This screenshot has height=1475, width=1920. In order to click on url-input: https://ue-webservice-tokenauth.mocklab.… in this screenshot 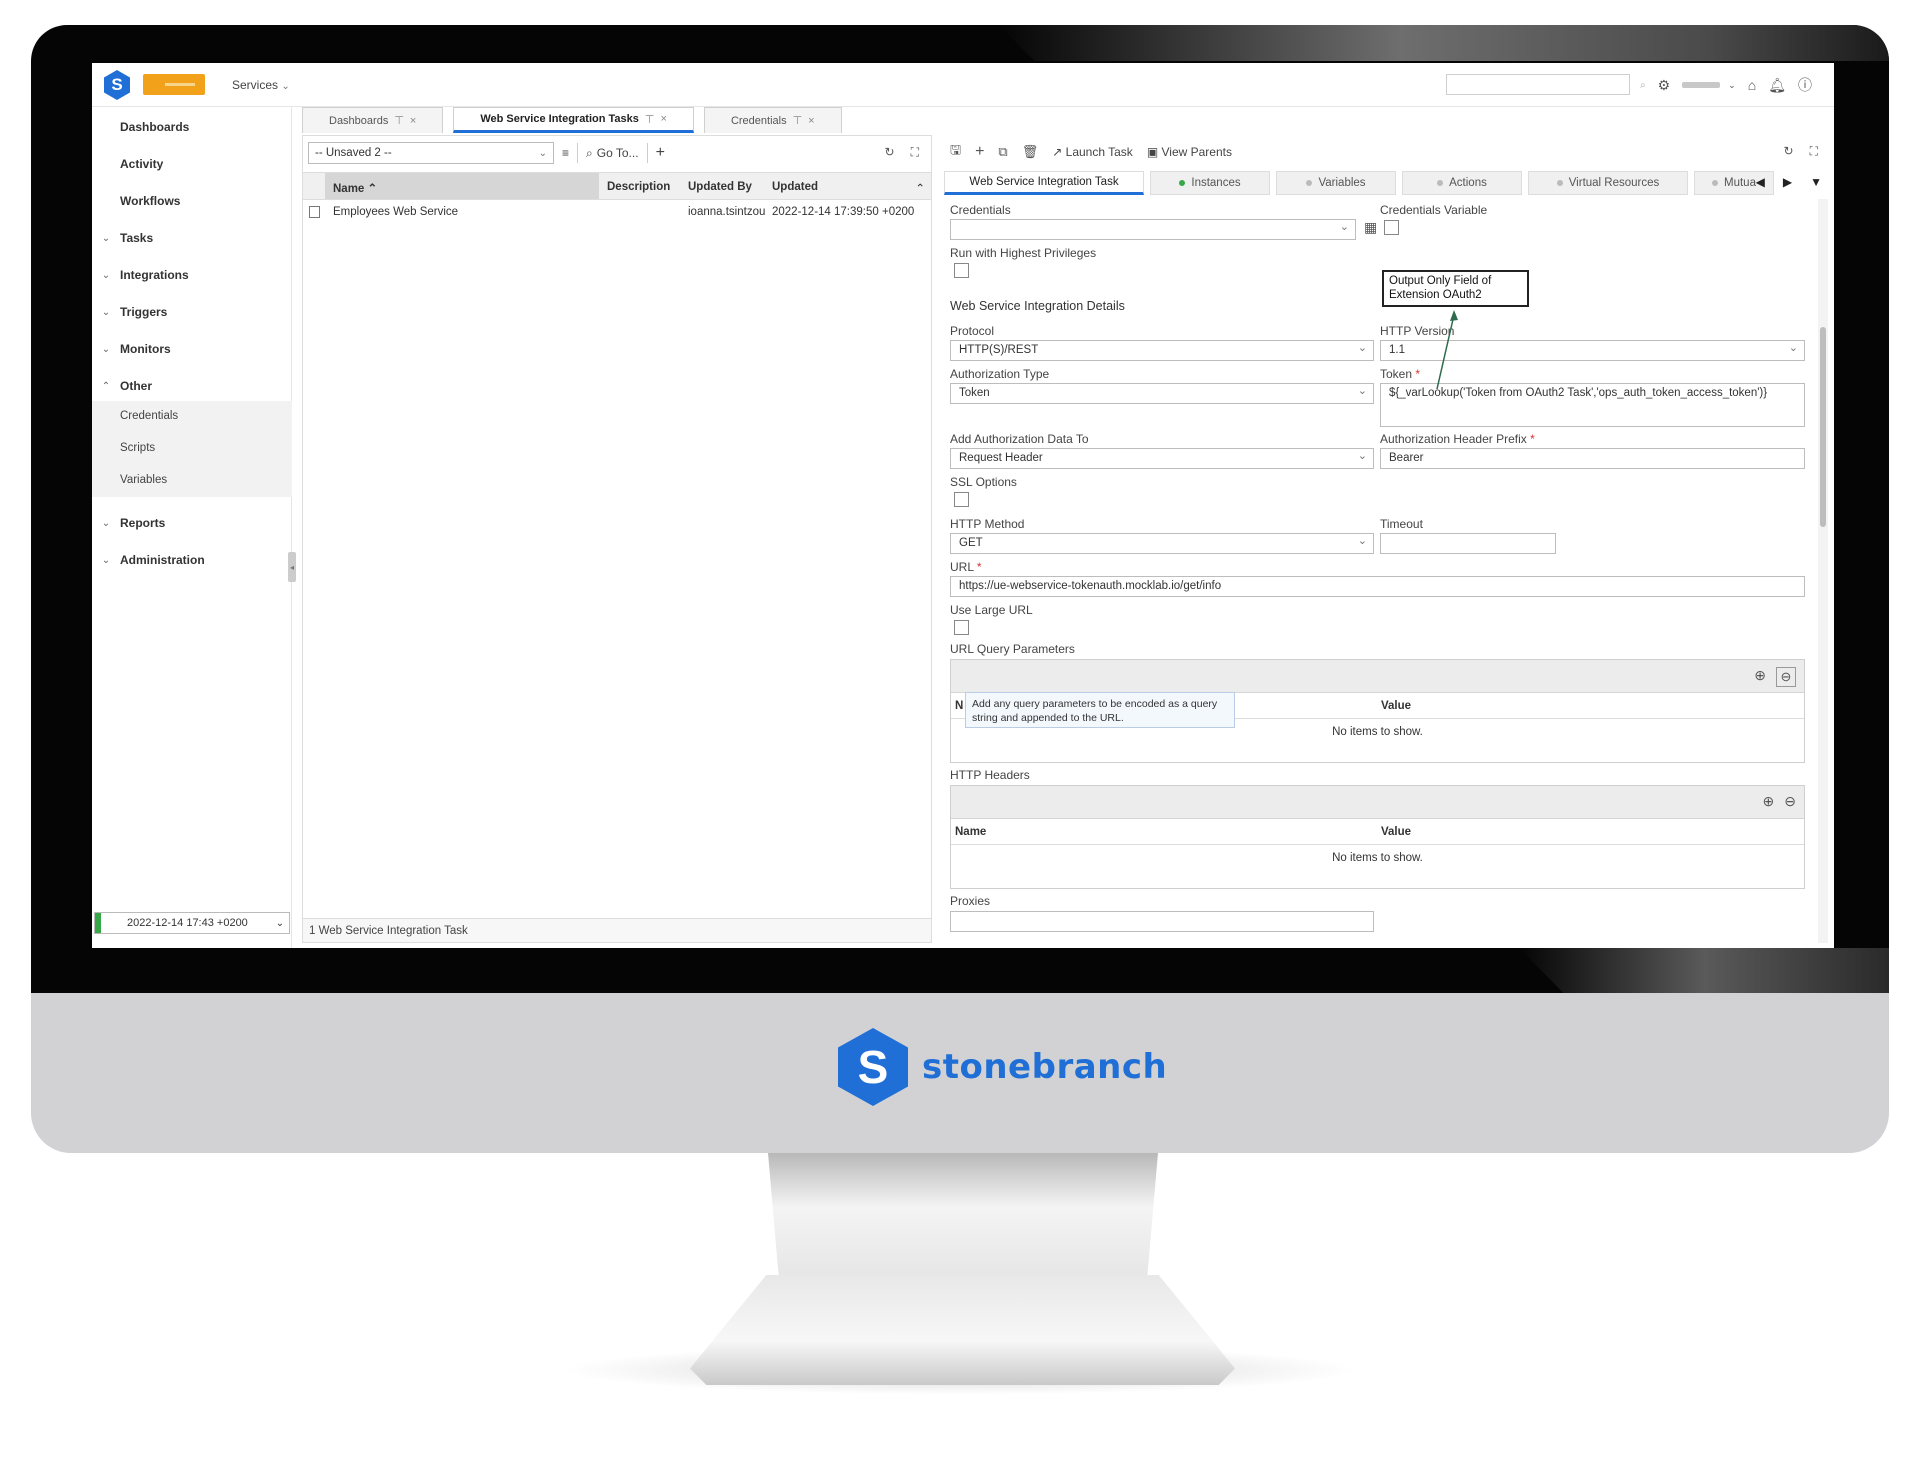, I will do `click(1377, 586)`.